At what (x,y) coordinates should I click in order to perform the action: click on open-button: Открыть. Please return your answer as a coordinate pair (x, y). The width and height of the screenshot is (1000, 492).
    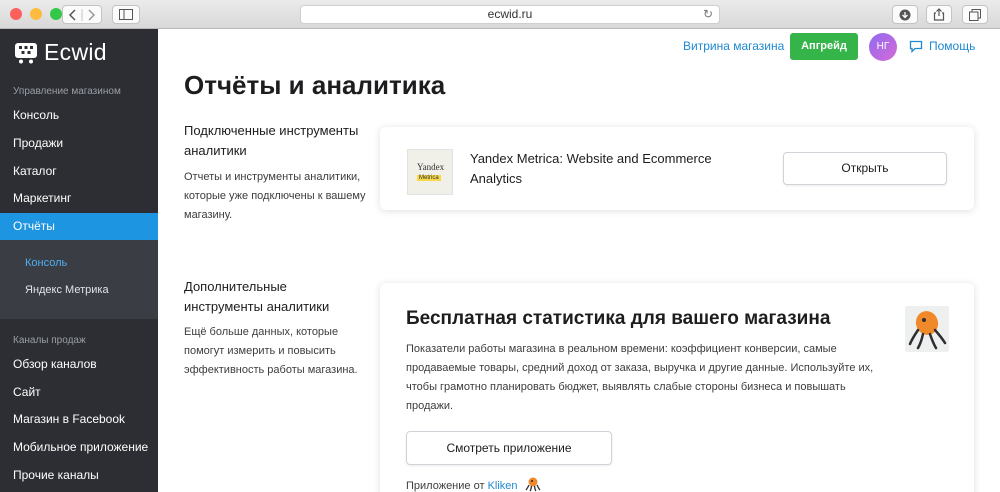
    Looking at the image, I should click on (865, 168).